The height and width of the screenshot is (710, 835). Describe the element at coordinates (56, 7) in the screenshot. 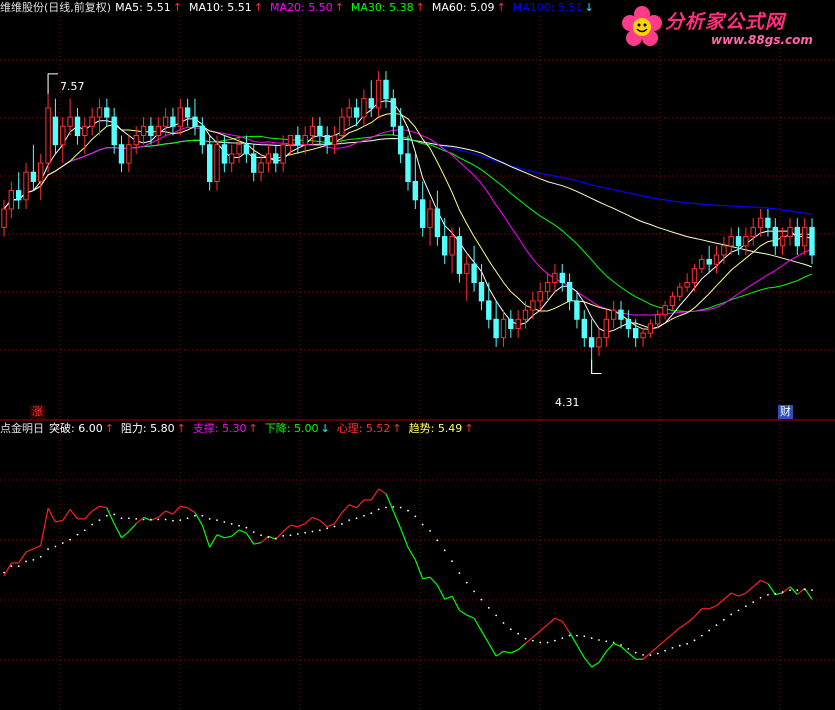

I see `main-chart-title: 维维股份(日线,前复权)` at that location.